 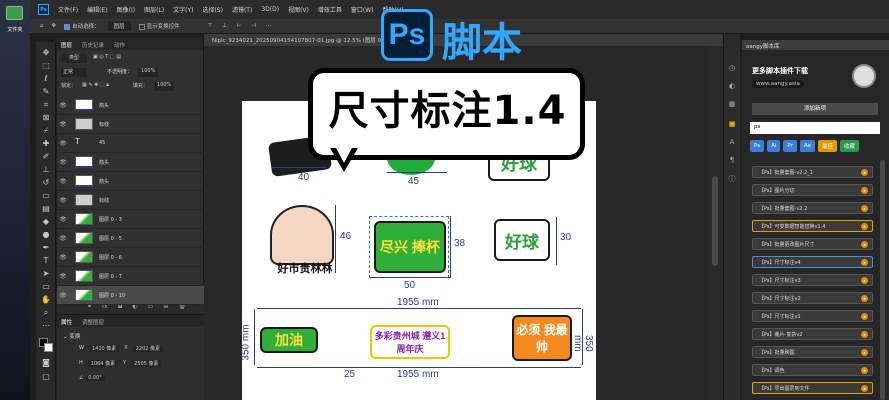 I want to click on menu-plugins: 增效工具, so click(x=330, y=9).